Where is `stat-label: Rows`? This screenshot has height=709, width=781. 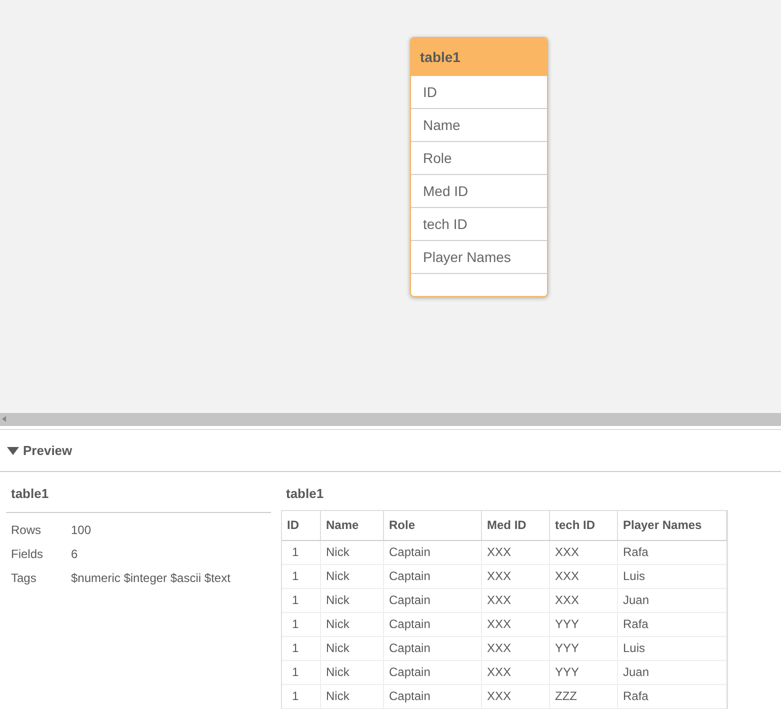 stat-label: Rows is located at coordinates (26, 530).